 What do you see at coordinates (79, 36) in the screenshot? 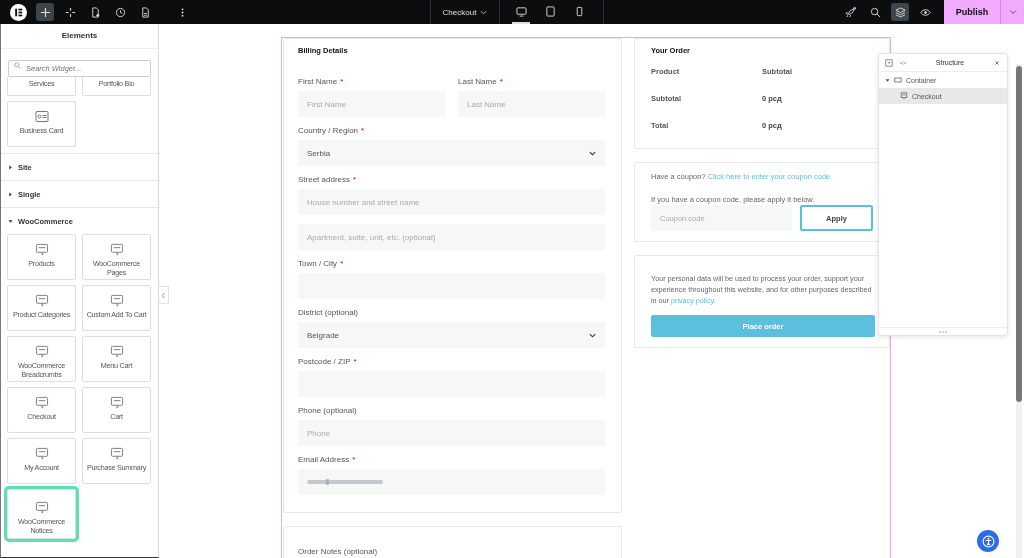
I see `panel-title: Elements` at bounding box center [79, 36].